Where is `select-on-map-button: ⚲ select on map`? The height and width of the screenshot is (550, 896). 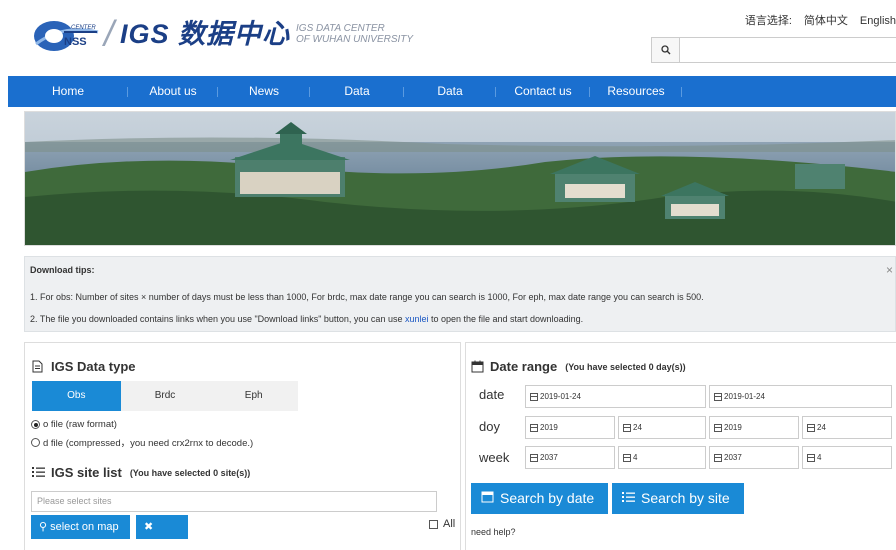 select-on-map-button: ⚲ select on map is located at coordinates (80, 527).